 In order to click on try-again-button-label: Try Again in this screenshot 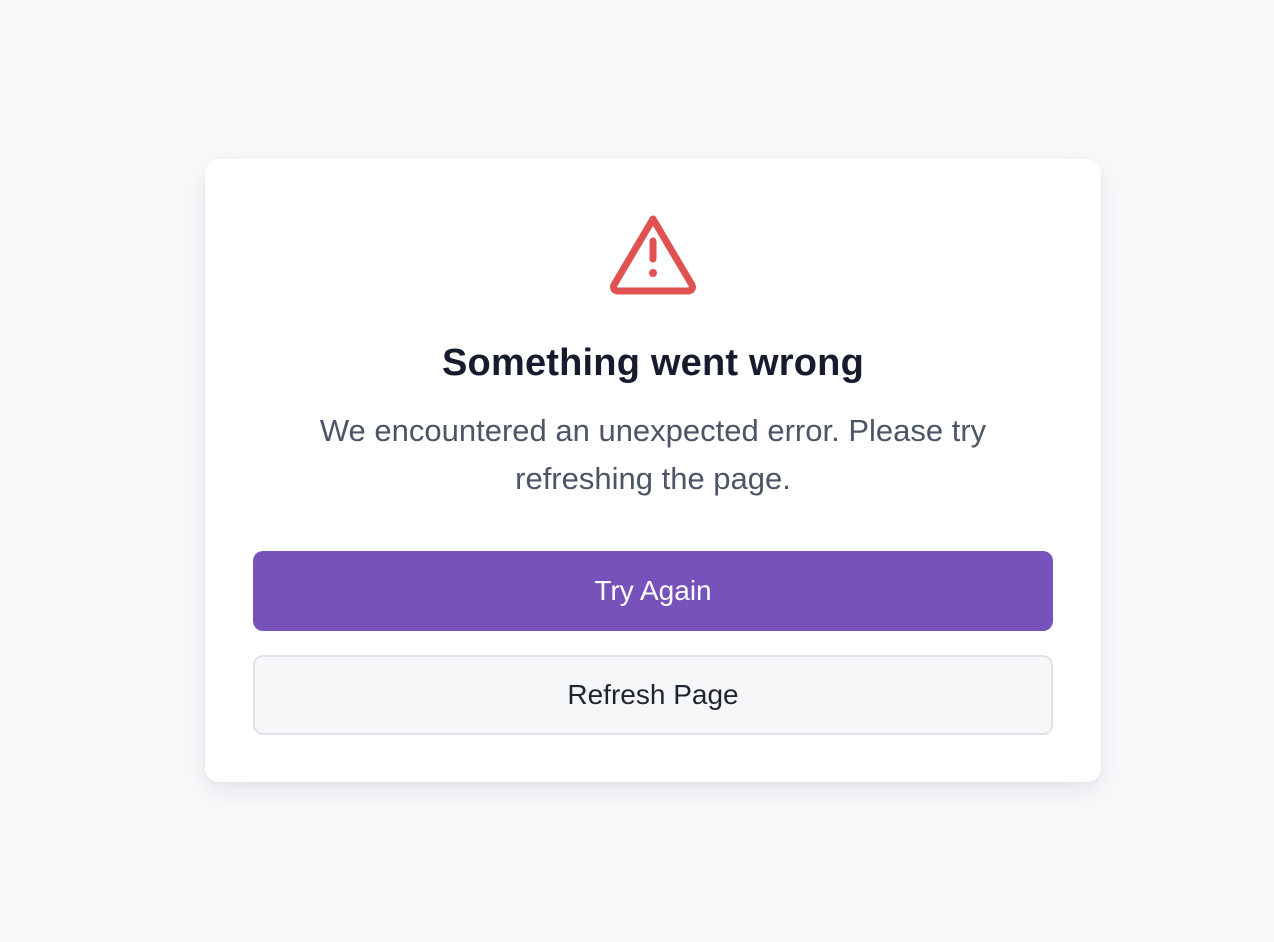, I will do `click(653, 590)`.